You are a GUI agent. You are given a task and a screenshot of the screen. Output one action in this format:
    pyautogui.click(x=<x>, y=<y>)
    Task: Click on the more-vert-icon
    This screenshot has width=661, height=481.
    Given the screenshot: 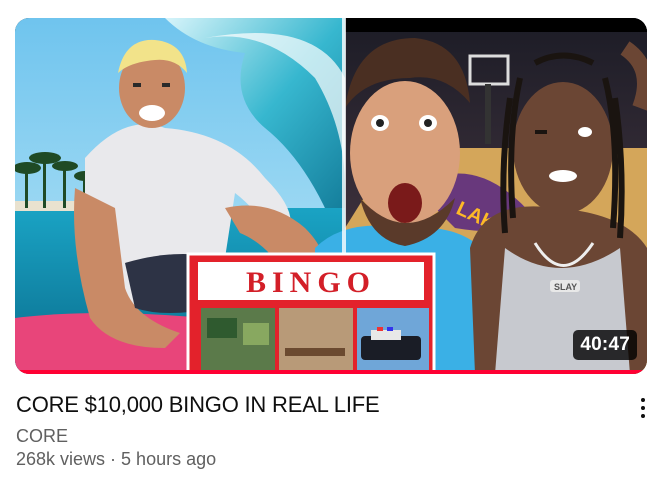 What is the action you would take?
    pyautogui.click(x=643, y=408)
    